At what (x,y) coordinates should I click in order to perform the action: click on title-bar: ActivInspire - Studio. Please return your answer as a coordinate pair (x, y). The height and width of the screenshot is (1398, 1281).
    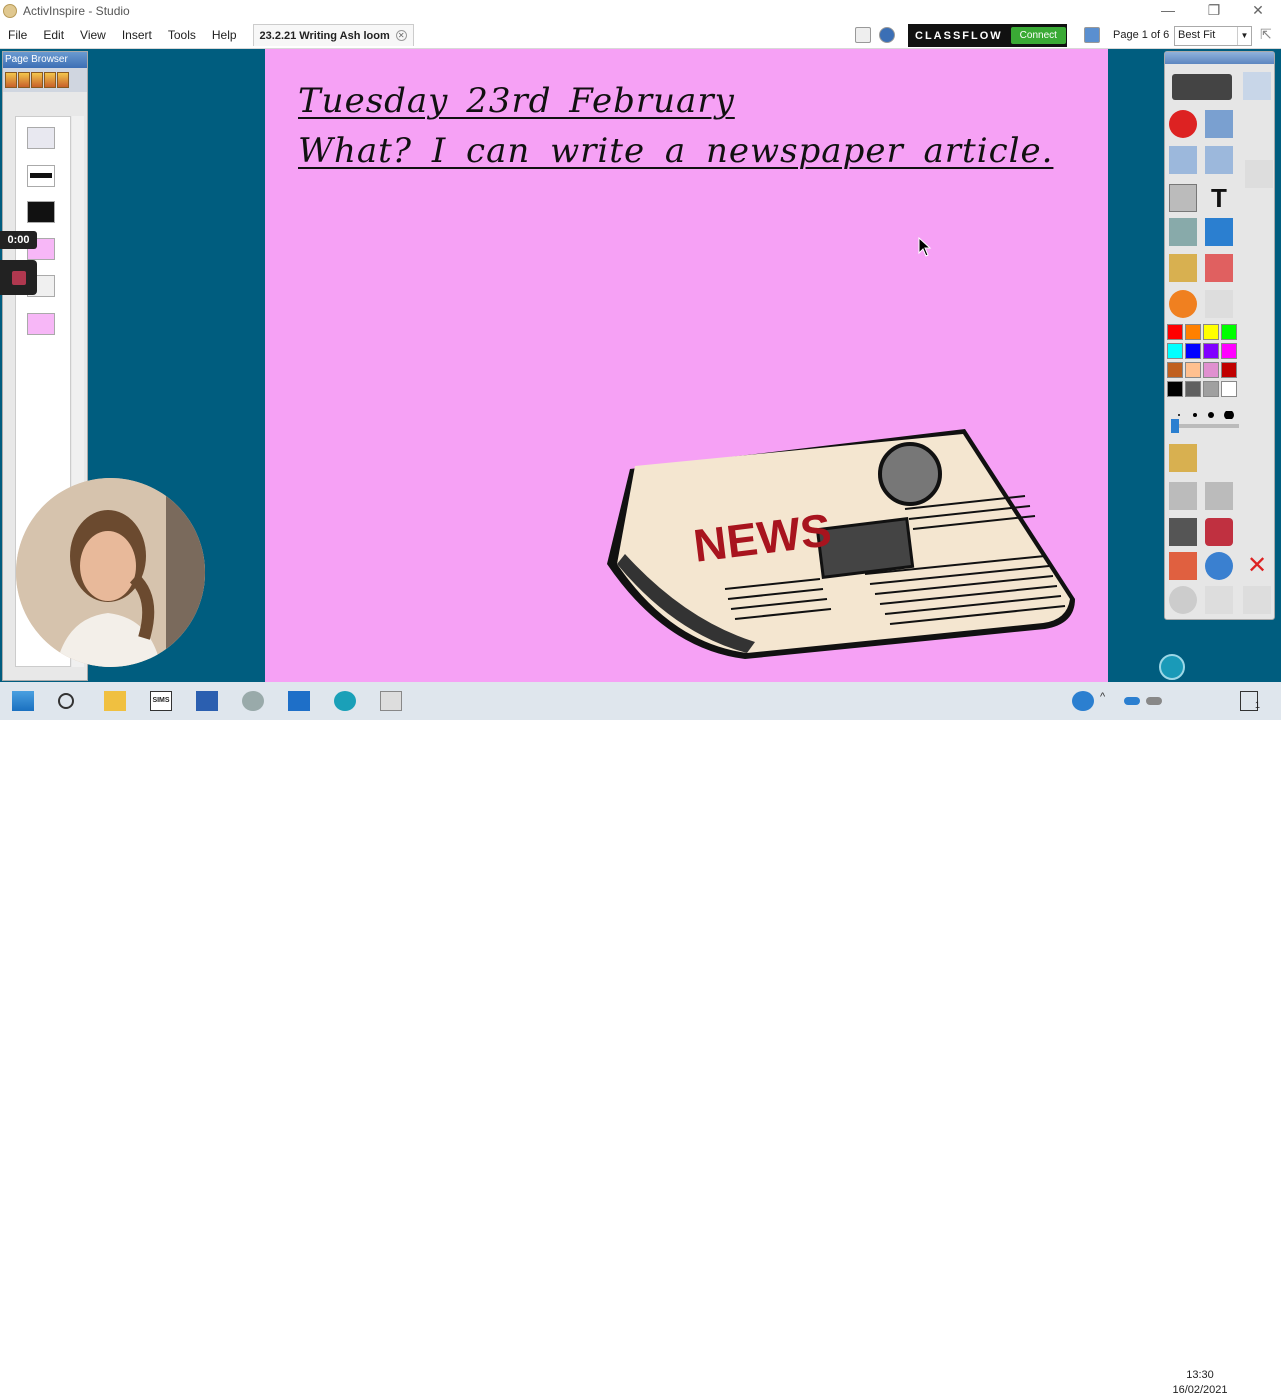
    Looking at the image, I should click on (640, 11).